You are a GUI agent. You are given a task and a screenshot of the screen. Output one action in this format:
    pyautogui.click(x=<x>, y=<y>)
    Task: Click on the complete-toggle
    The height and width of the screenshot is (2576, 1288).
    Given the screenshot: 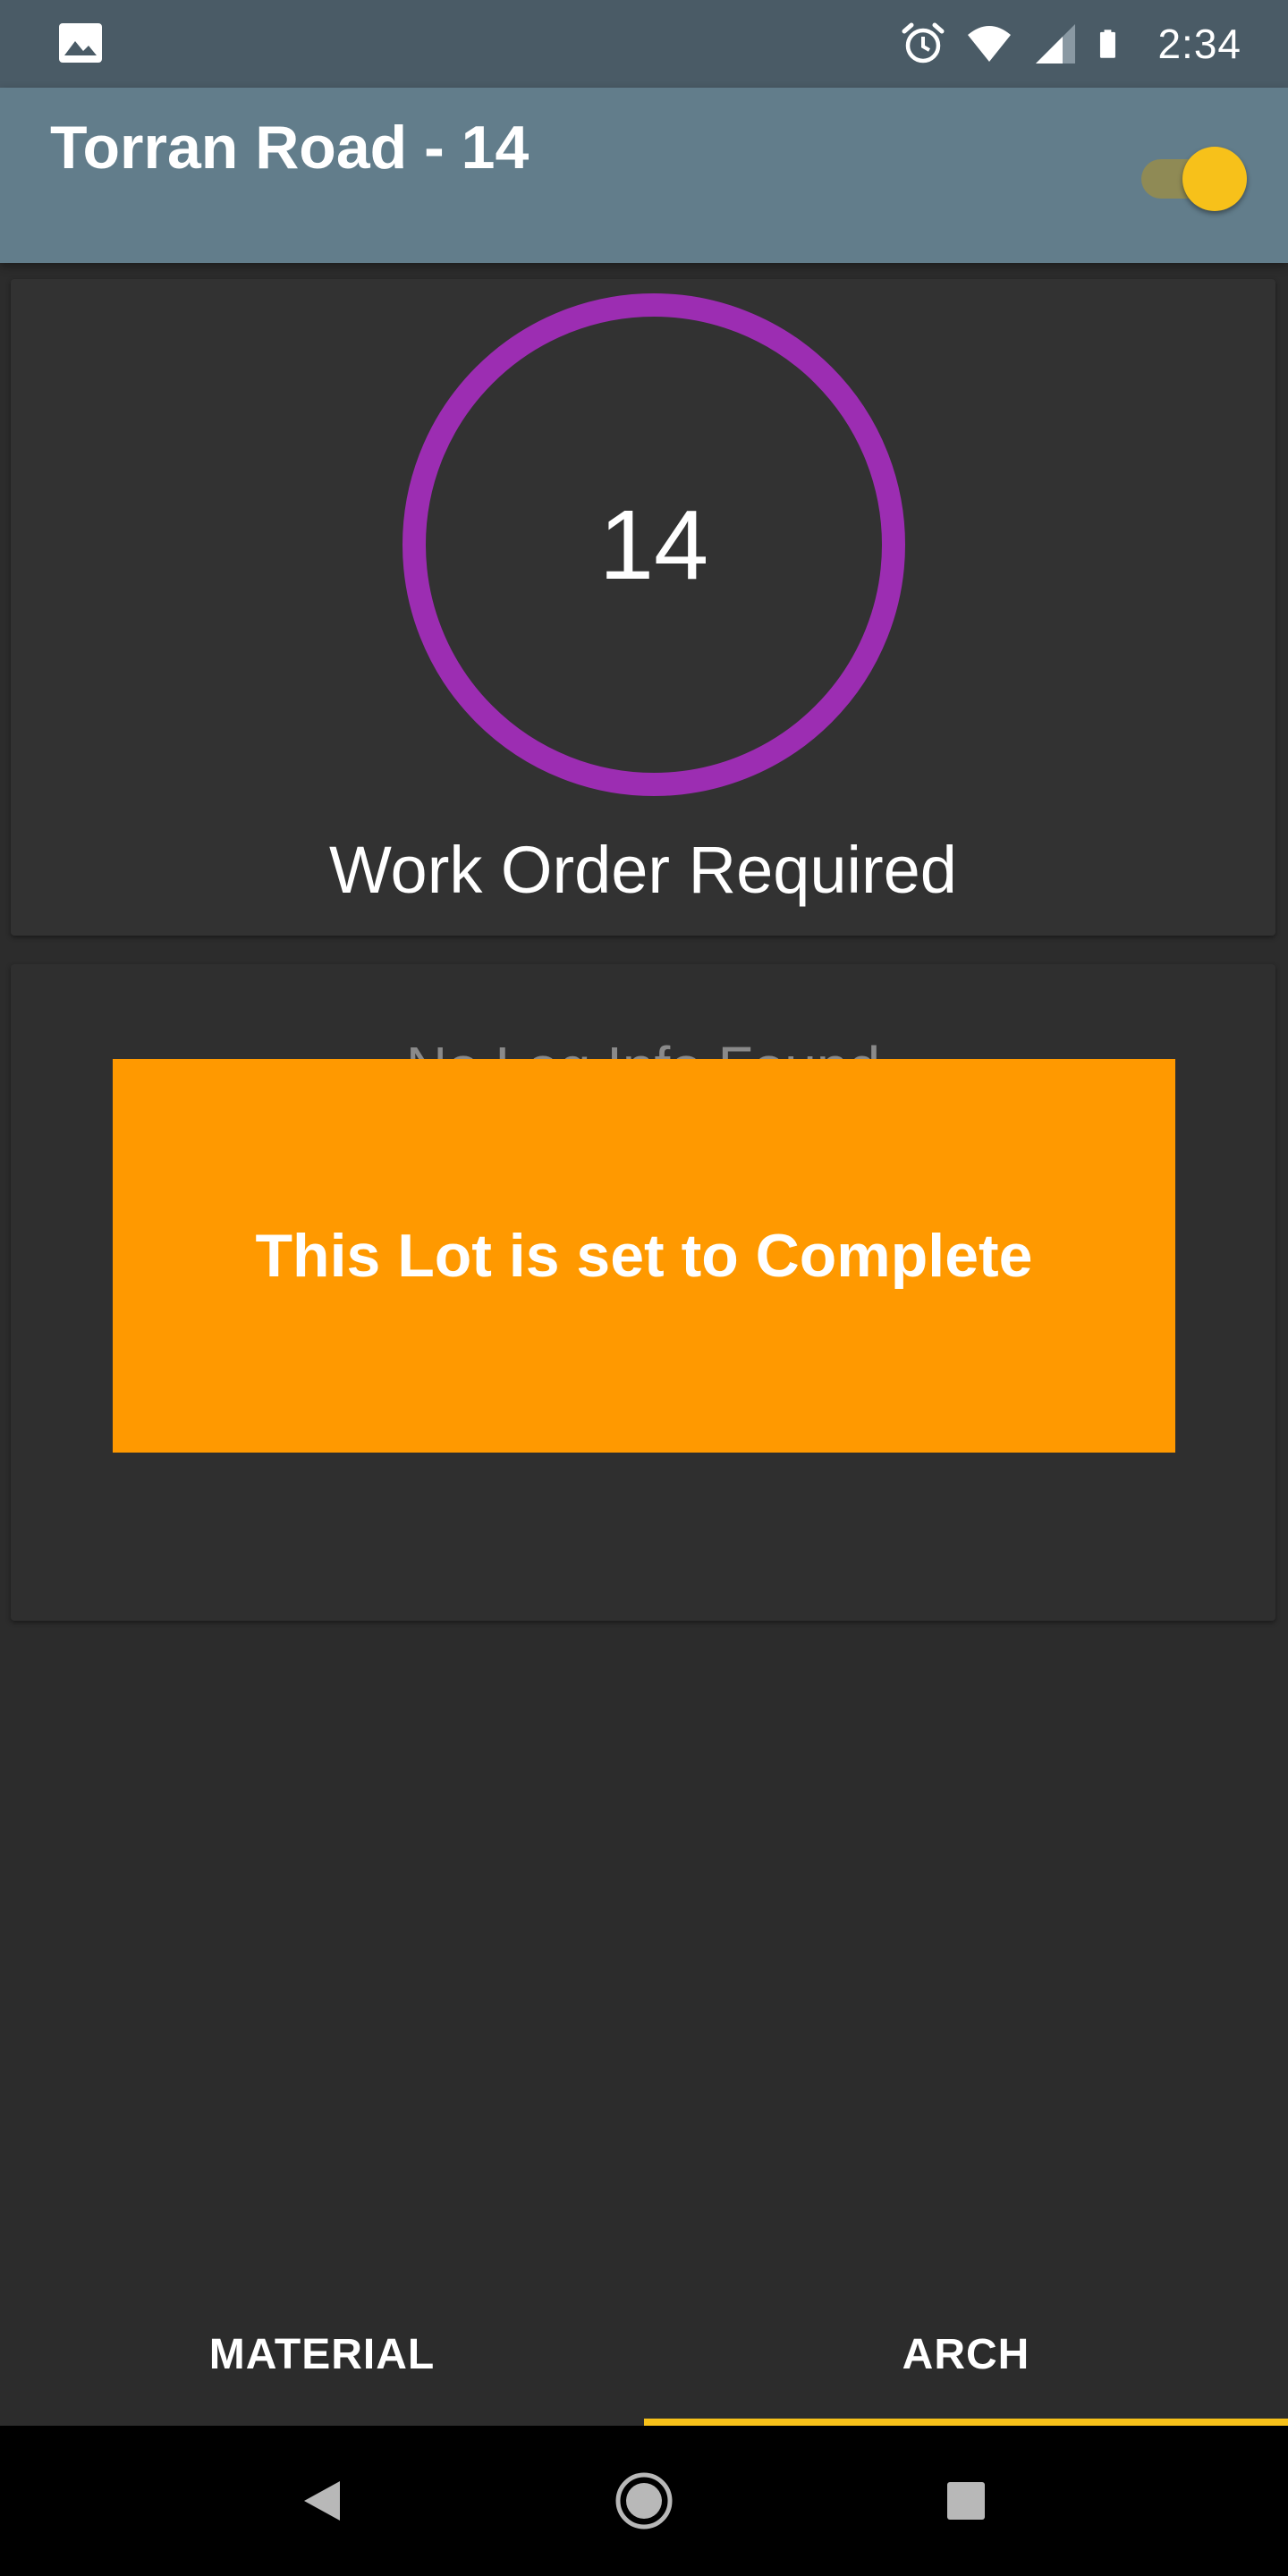 What is the action you would take?
    pyautogui.click(x=1195, y=177)
    